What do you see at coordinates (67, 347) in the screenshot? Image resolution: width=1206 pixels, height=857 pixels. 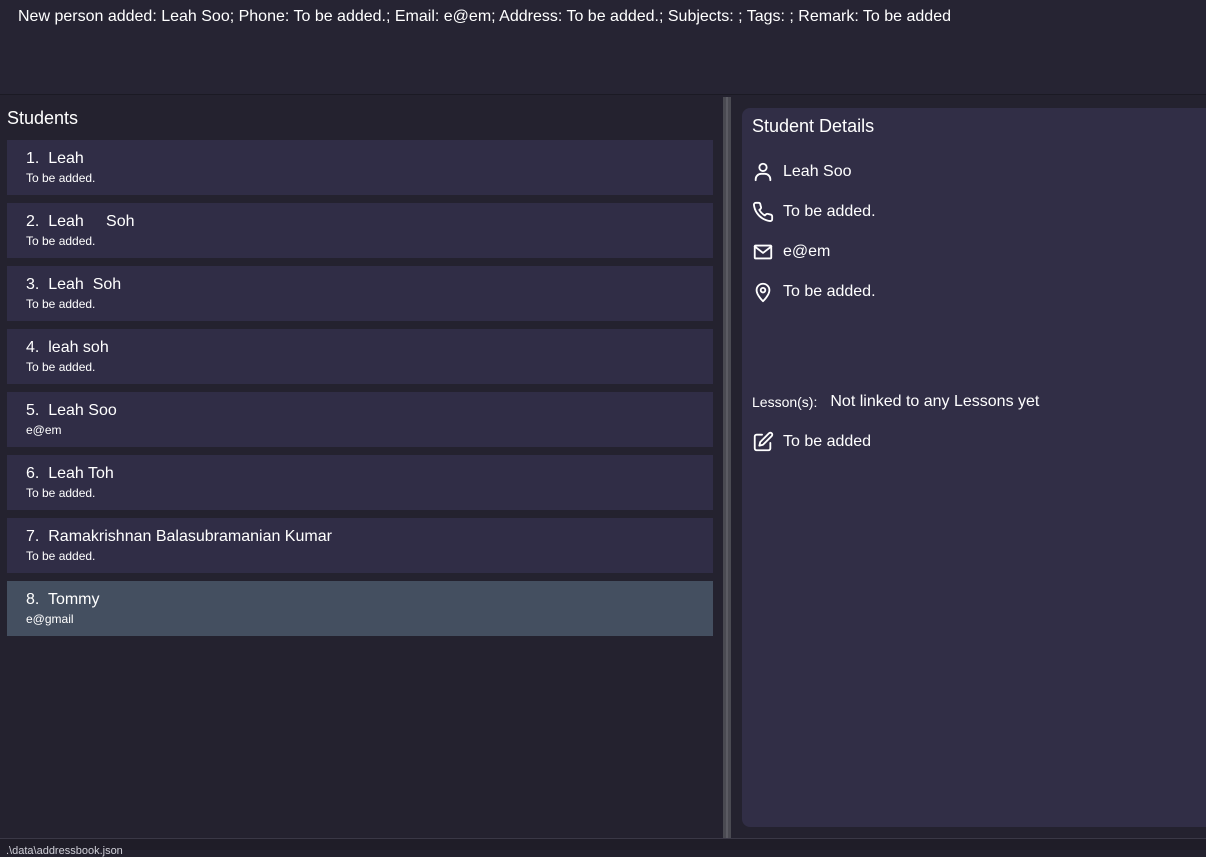 I see `student-card-name: 4. leah soh` at bounding box center [67, 347].